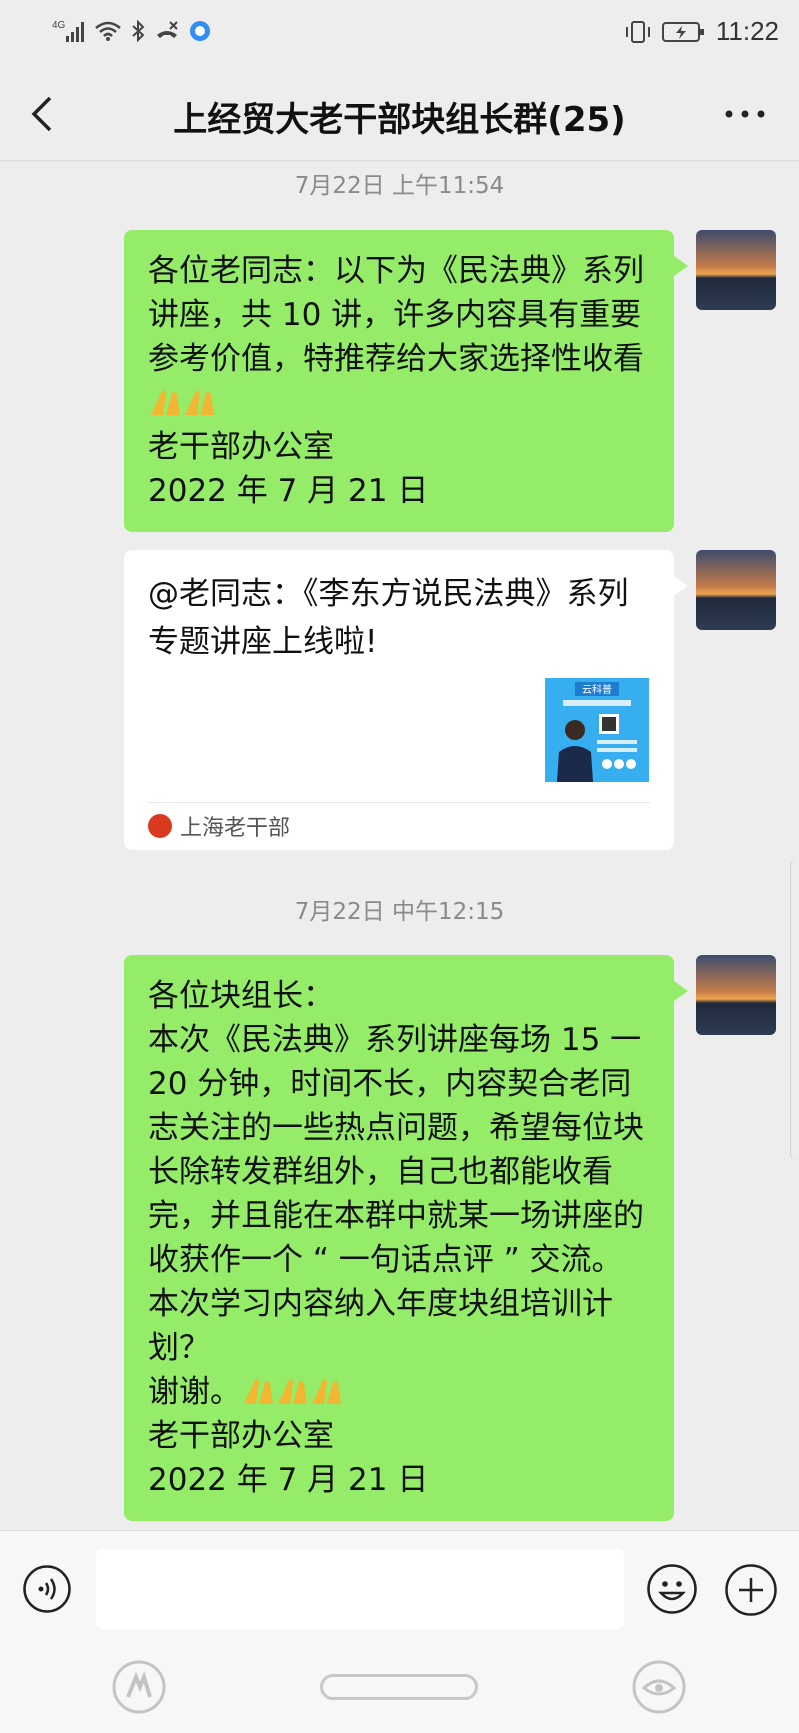 The image size is (799, 1733). What do you see at coordinates (399, 802) in the screenshot?
I see `card-divider` at bounding box center [399, 802].